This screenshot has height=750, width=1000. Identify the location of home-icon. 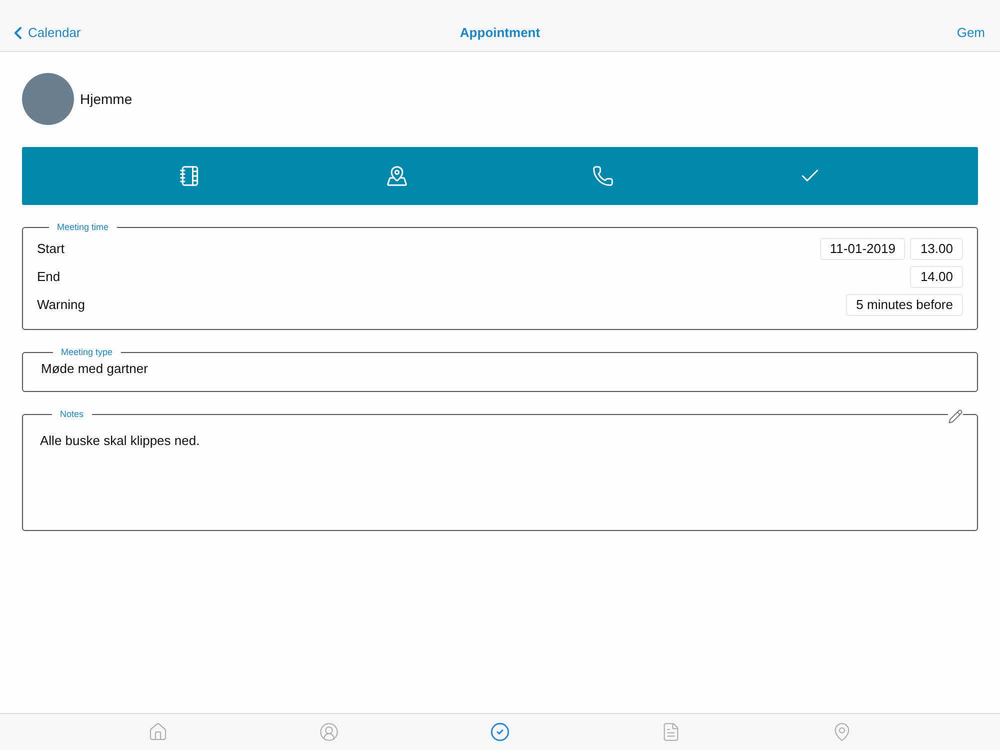
(158, 732).